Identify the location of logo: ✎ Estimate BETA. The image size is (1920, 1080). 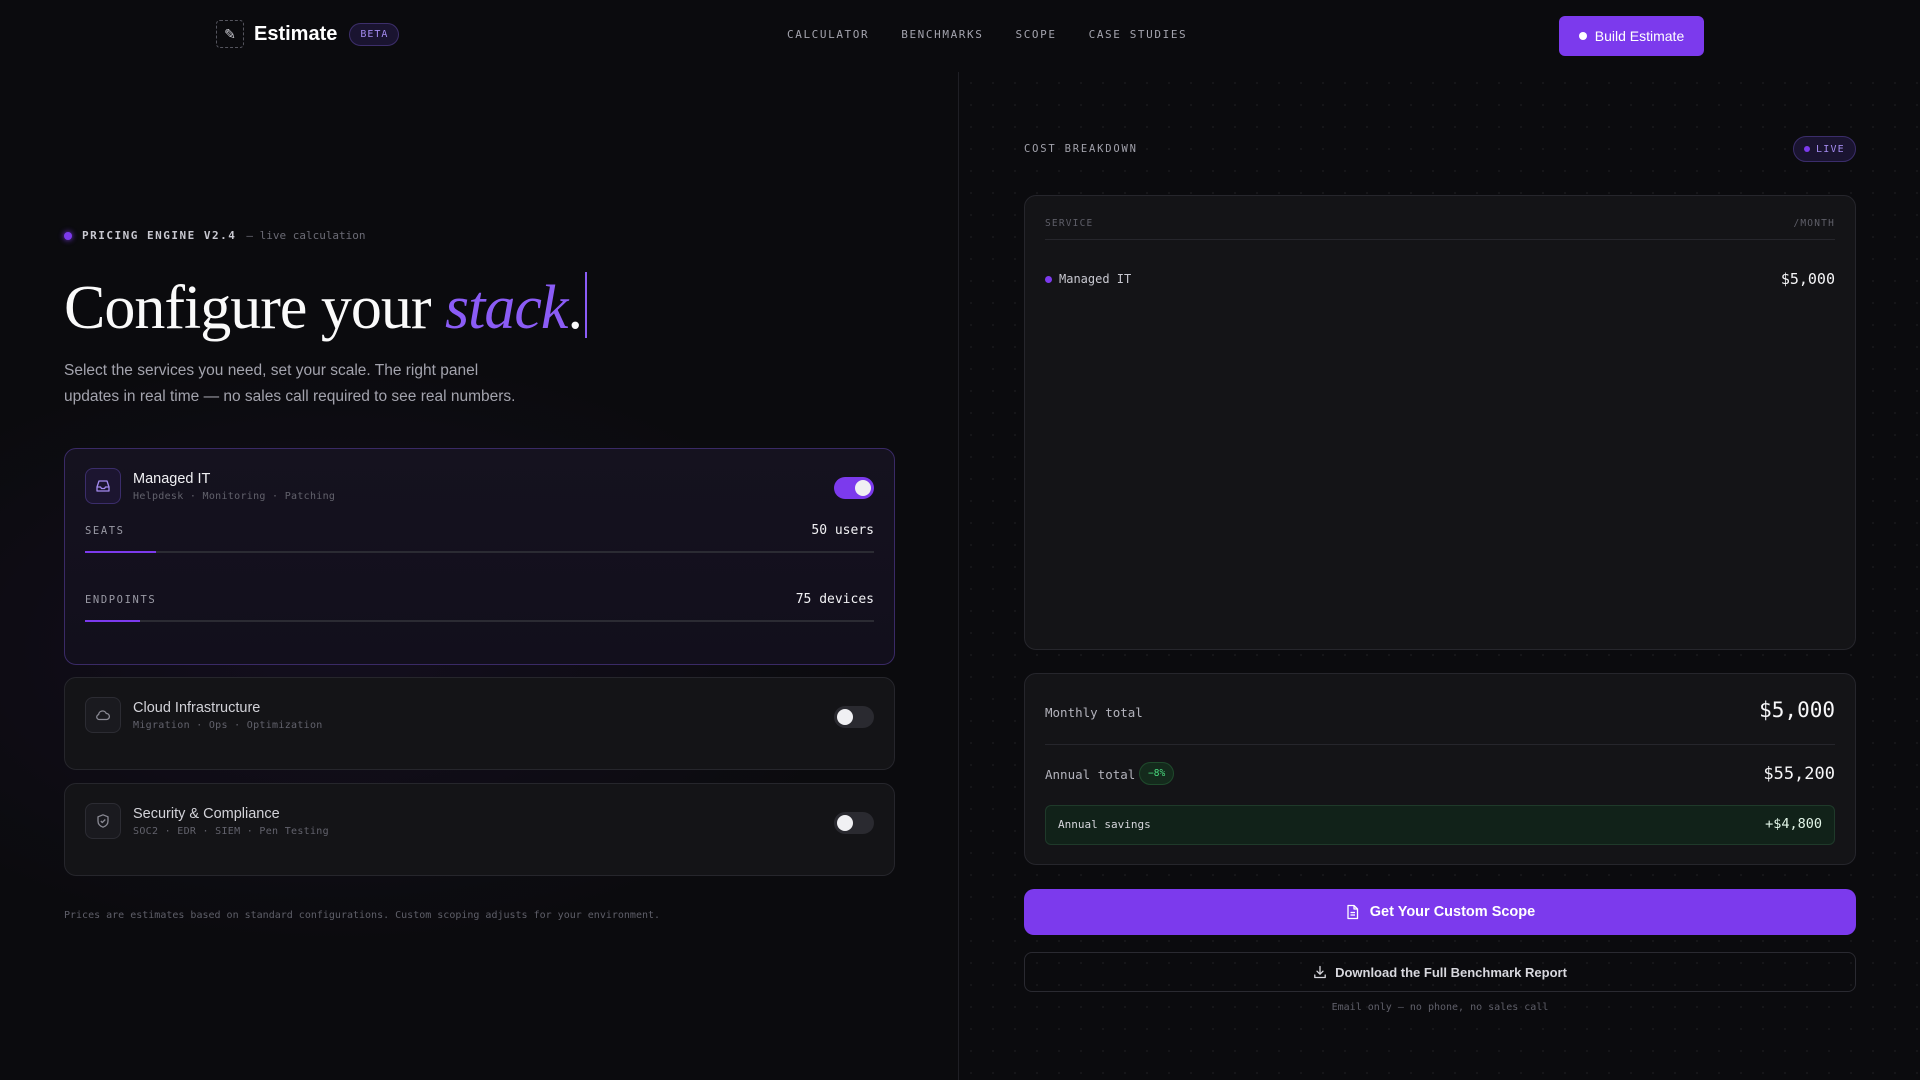
(308, 34).